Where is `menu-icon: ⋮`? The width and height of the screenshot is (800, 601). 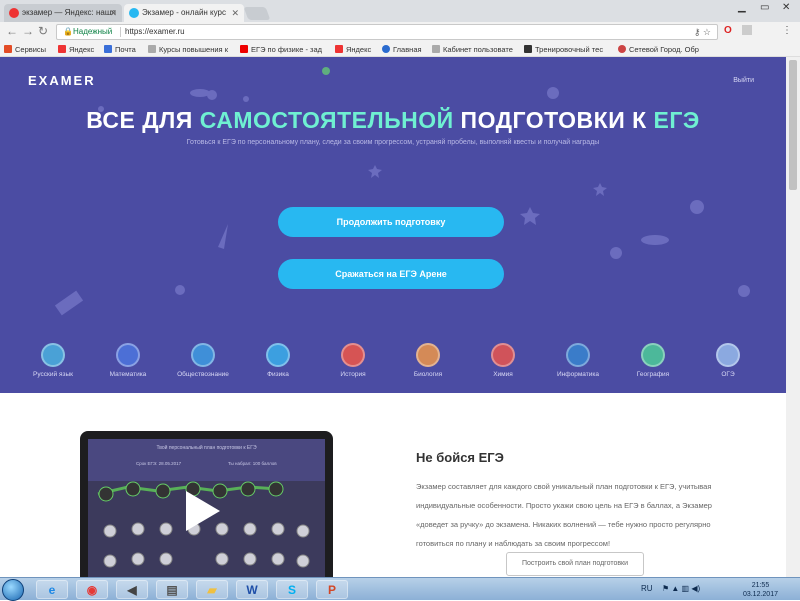
menu-icon: ⋮ is located at coordinates (787, 30).